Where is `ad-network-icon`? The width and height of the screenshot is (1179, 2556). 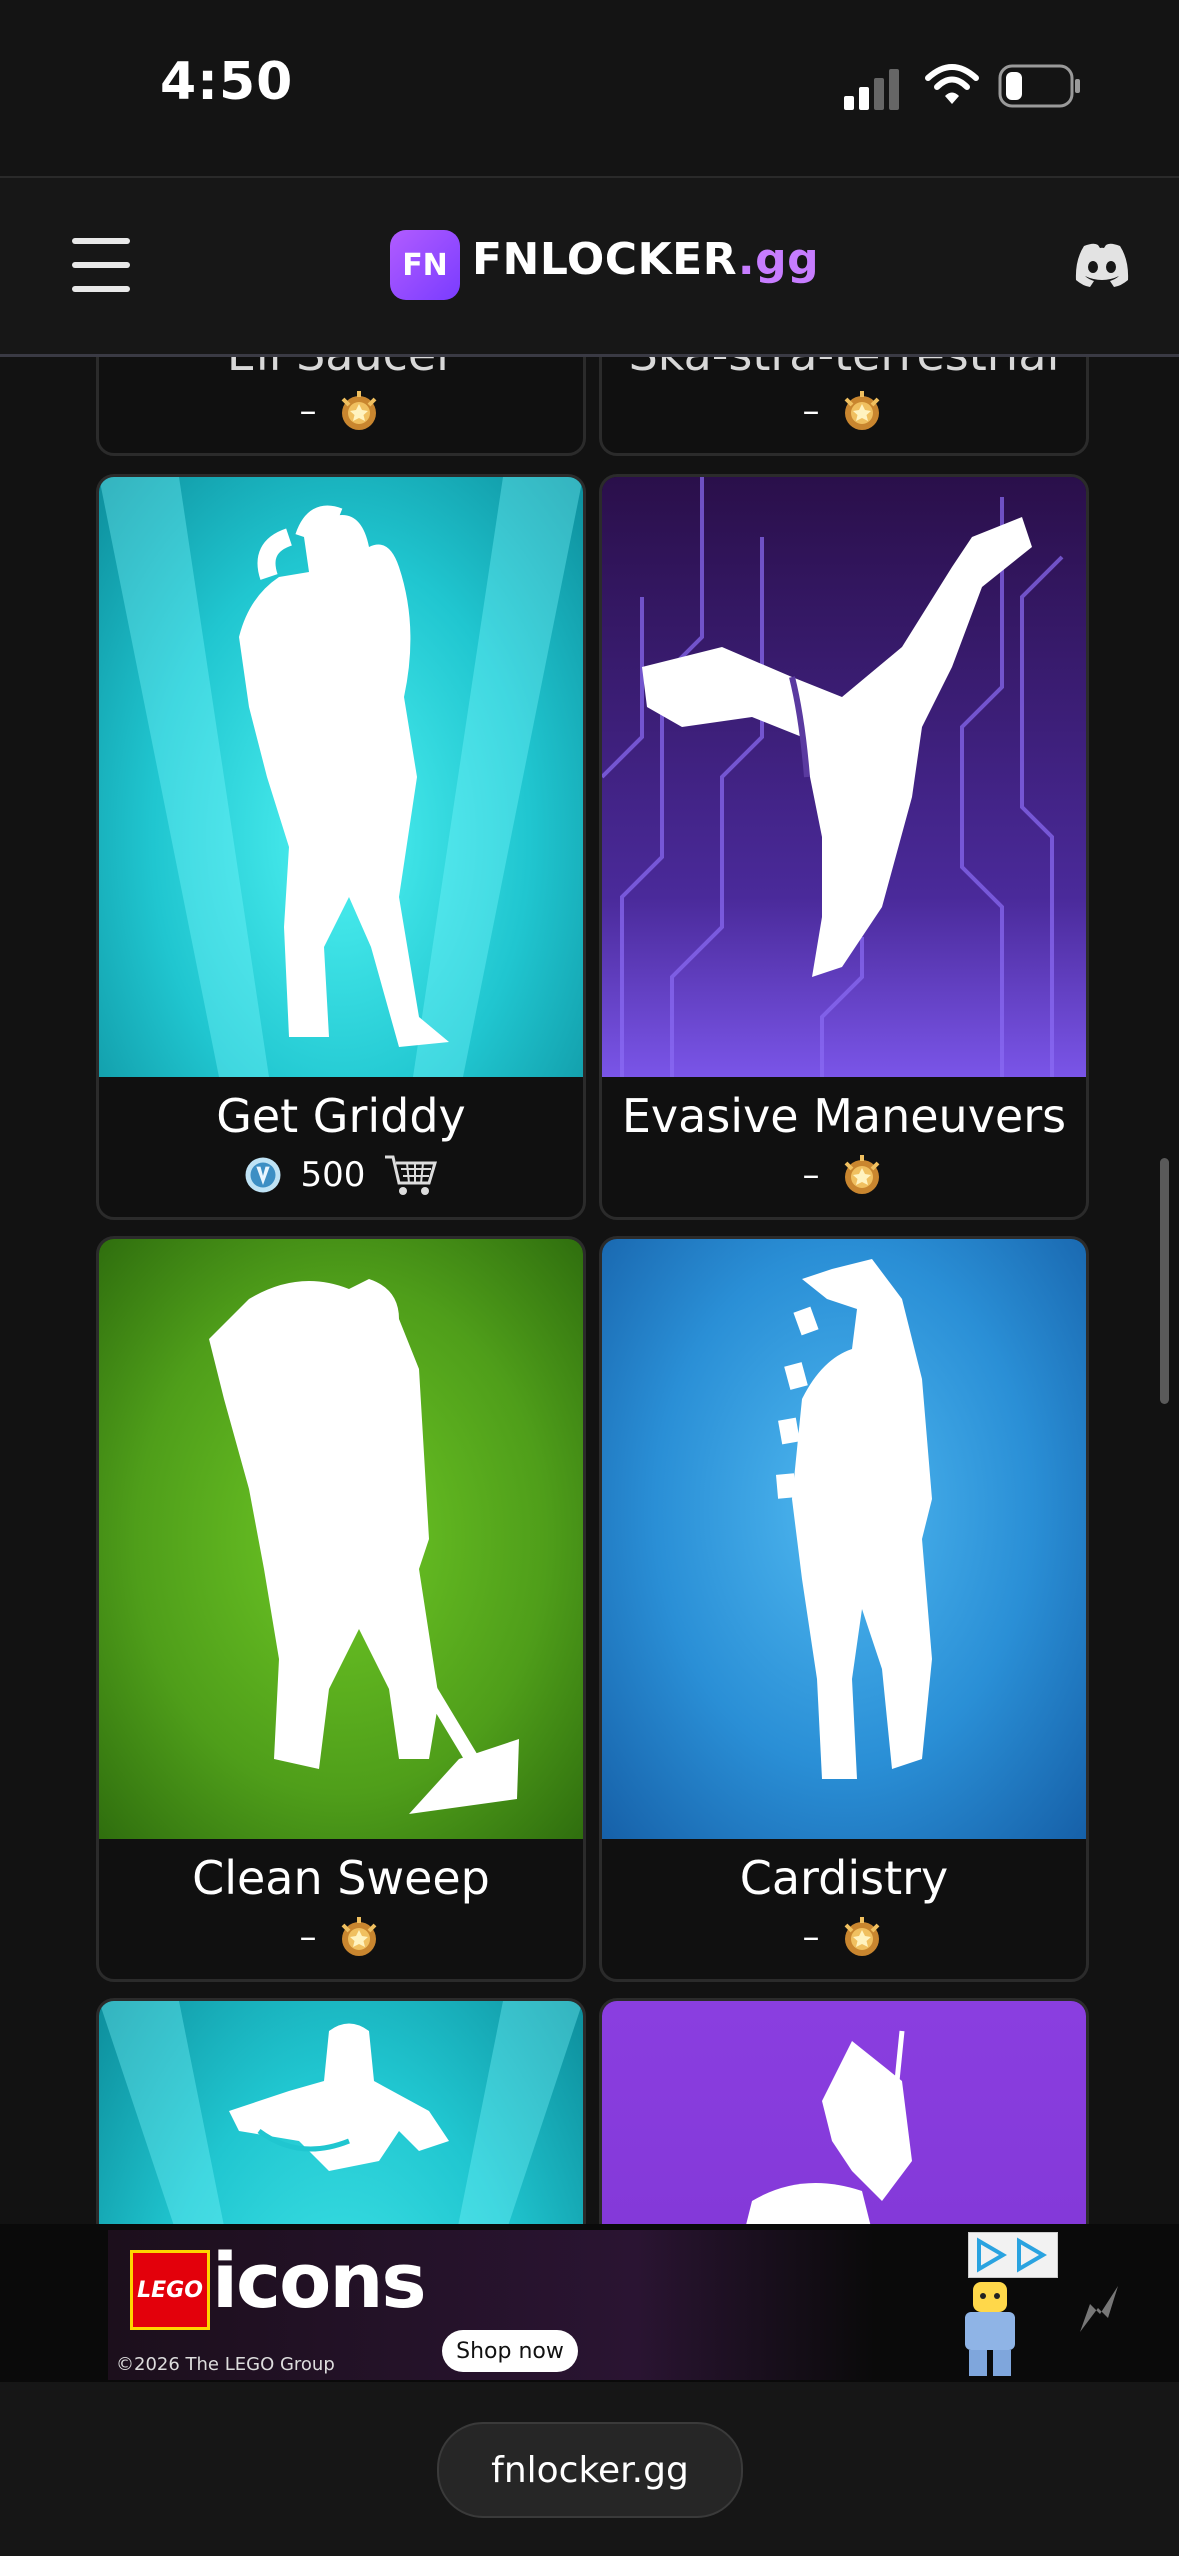
ad-network-icon is located at coordinates (1099, 2309).